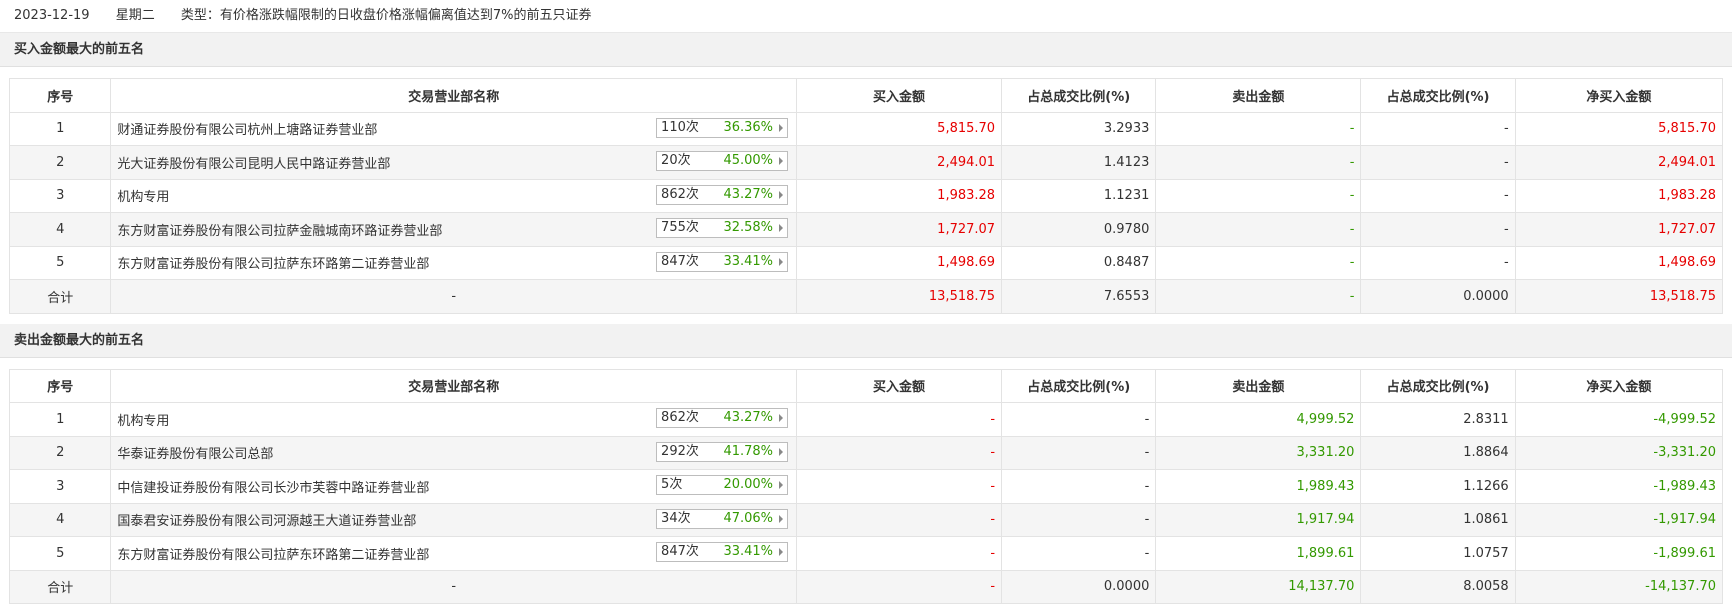 This screenshot has width=1732, height=614. Describe the element at coordinates (866, 340) in the screenshot. I see `sell-section-title: 卖出金额最大的前五名` at that location.